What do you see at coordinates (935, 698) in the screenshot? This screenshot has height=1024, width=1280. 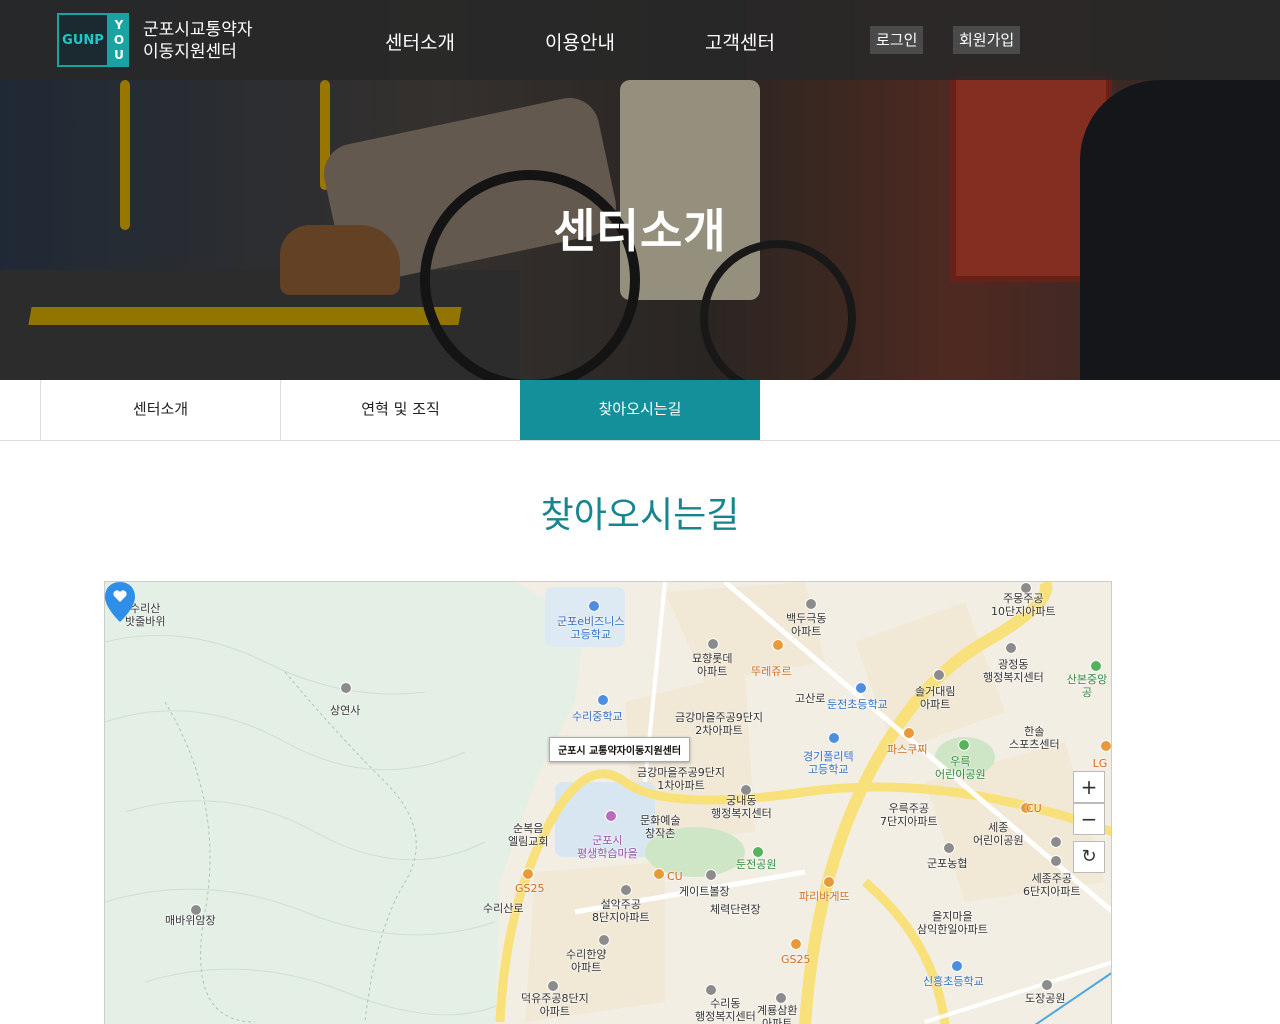 I see `map-place-label: 솔거대림 아파트` at bounding box center [935, 698].